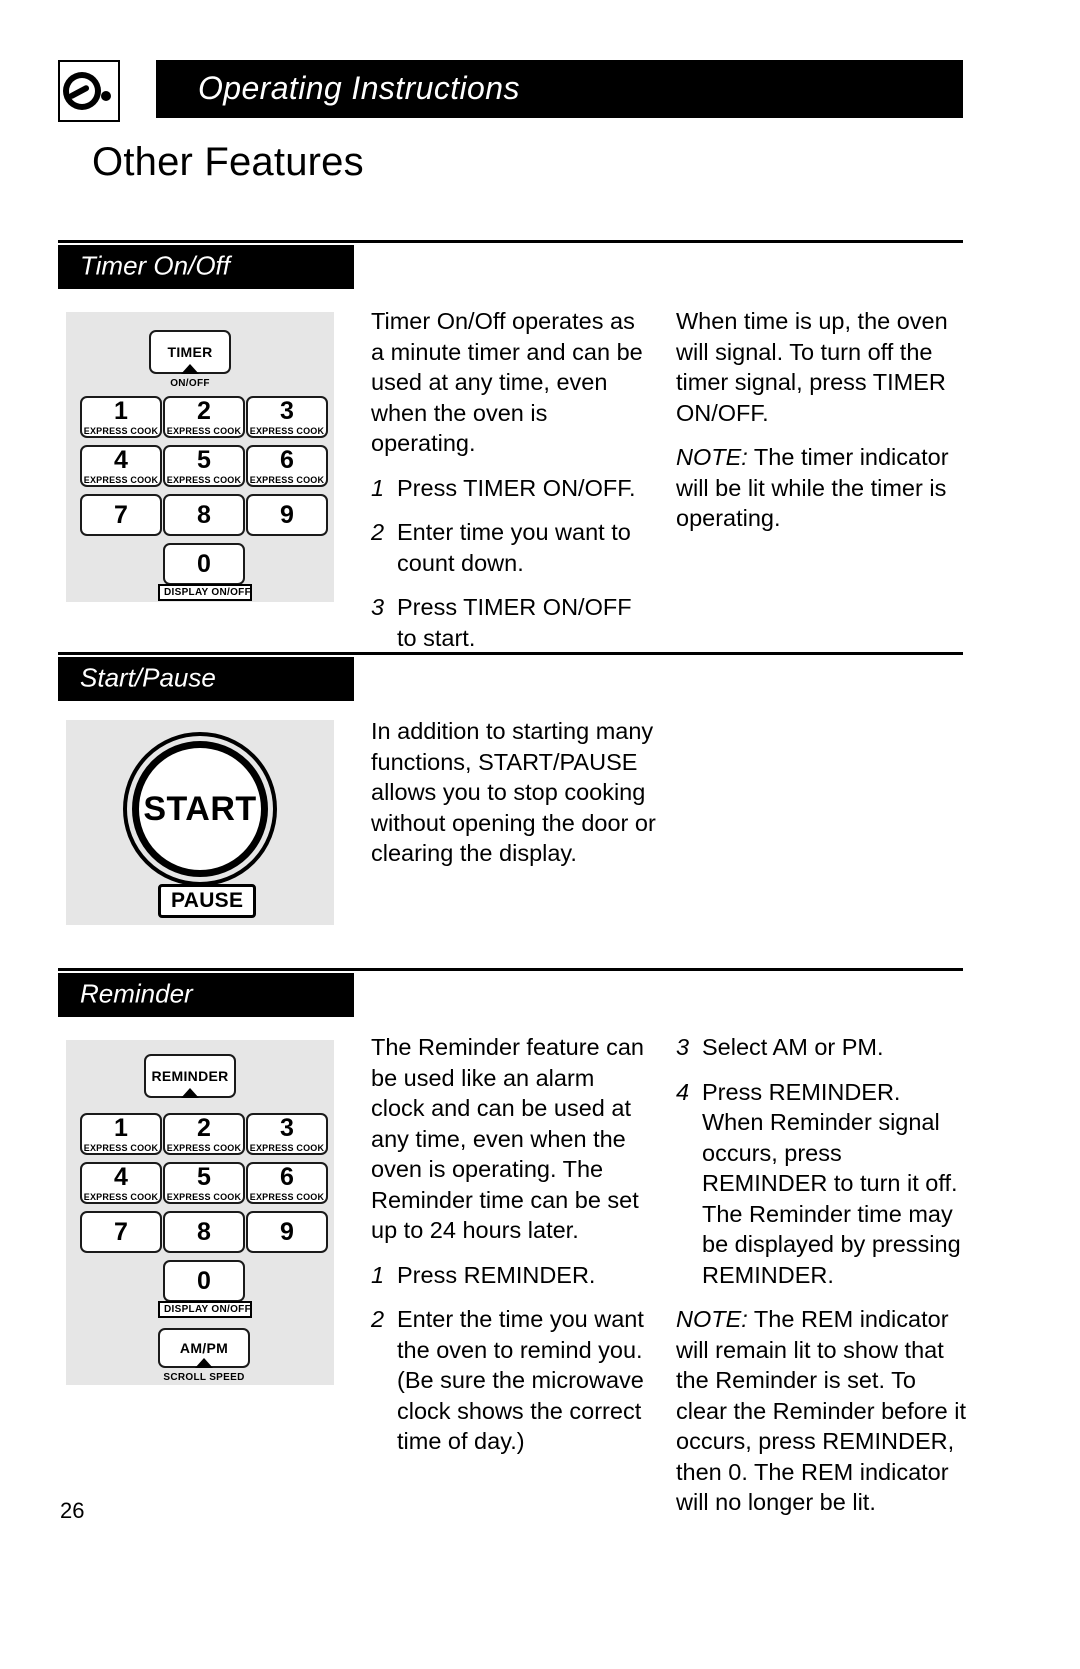  What do you see at coordinates (204, 1377) in the screenshot?
I see `scroll-speed-label: SCROLL SPEED` at bounding box center [204, 1377].